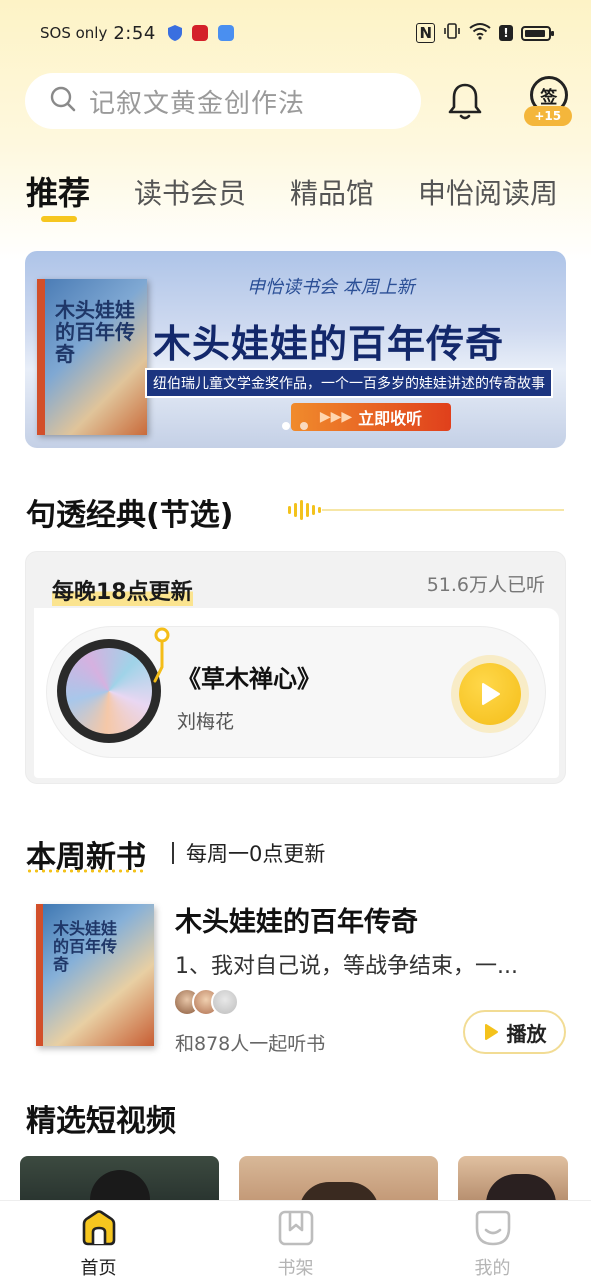  I want to click on search-input: 记叙文黄金创作法, so click(223, 101).